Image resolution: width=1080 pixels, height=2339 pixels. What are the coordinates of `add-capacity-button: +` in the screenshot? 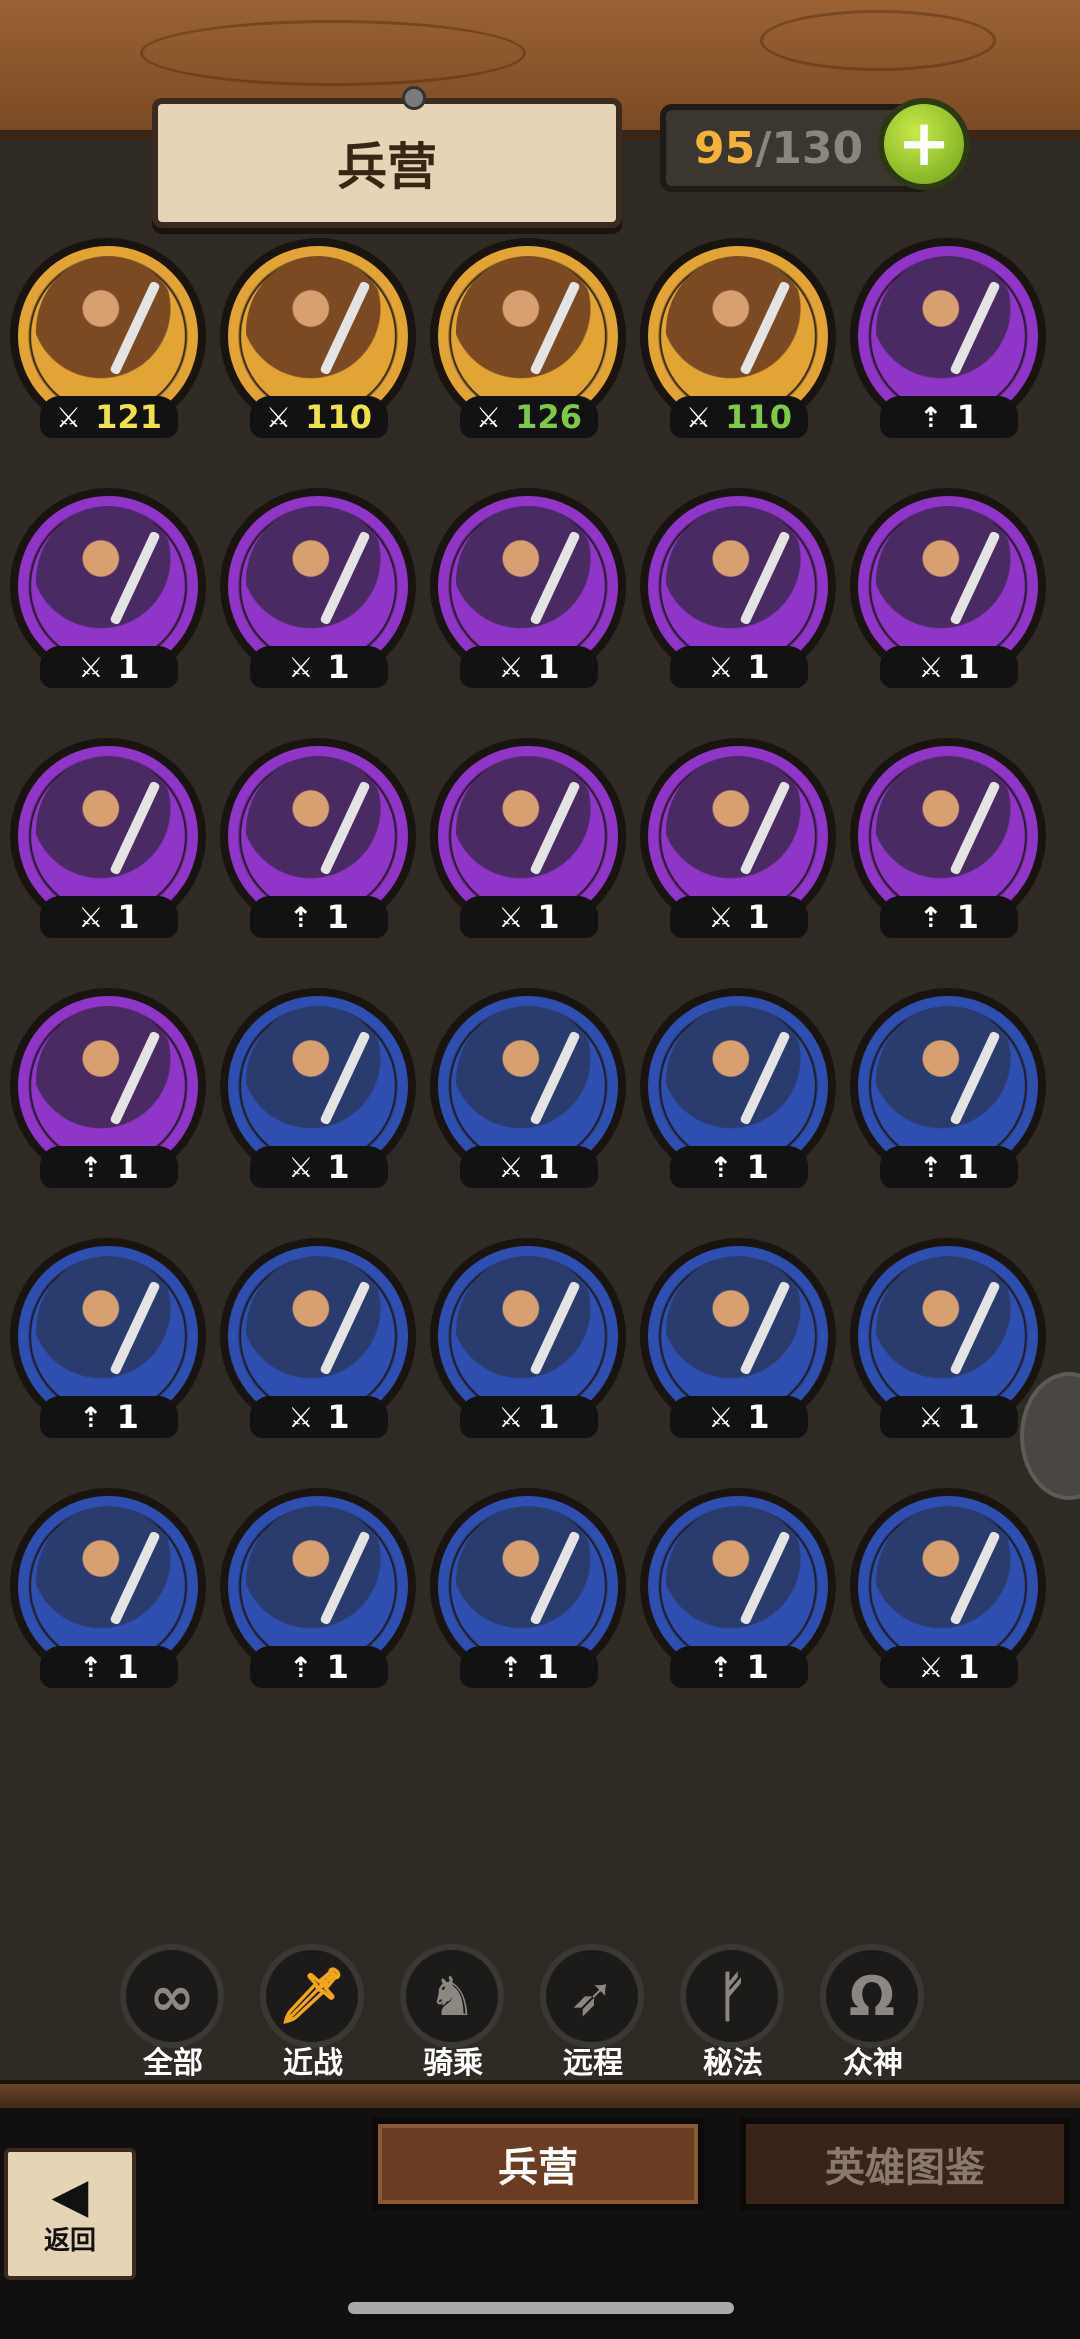 It's located at (924, 144).